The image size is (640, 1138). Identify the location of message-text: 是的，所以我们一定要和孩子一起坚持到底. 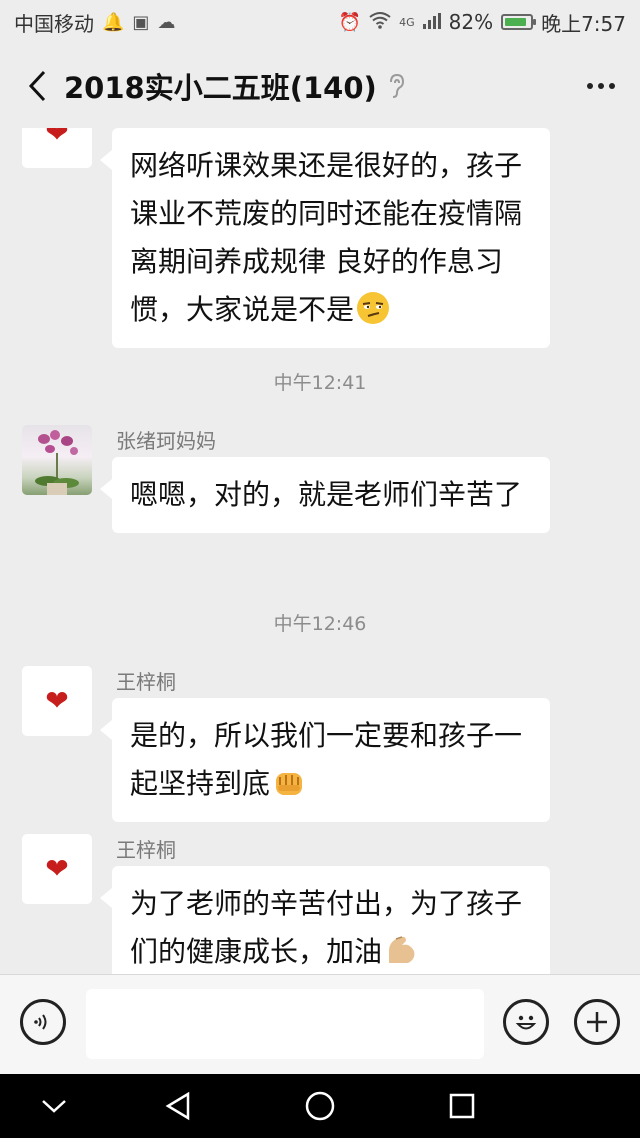
(326, 759).